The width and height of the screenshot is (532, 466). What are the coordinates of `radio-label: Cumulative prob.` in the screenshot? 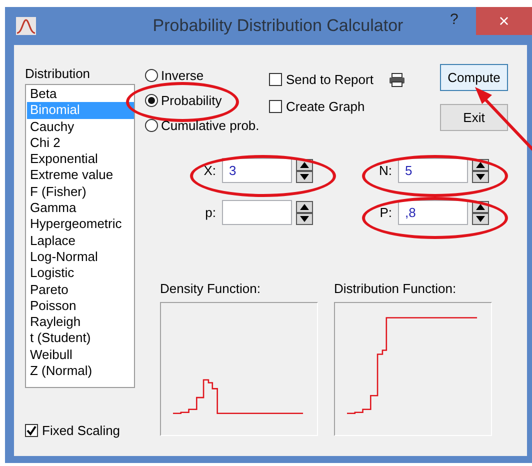 It's located at (210, 125).